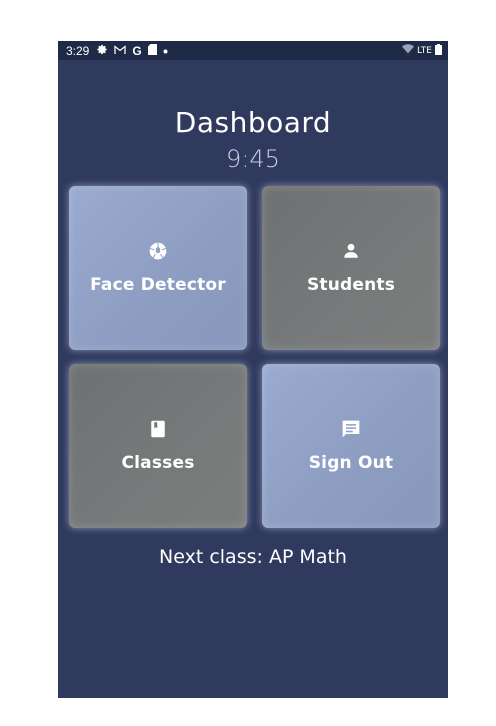  I want to click on sd-card-icon, so click(152, 50).